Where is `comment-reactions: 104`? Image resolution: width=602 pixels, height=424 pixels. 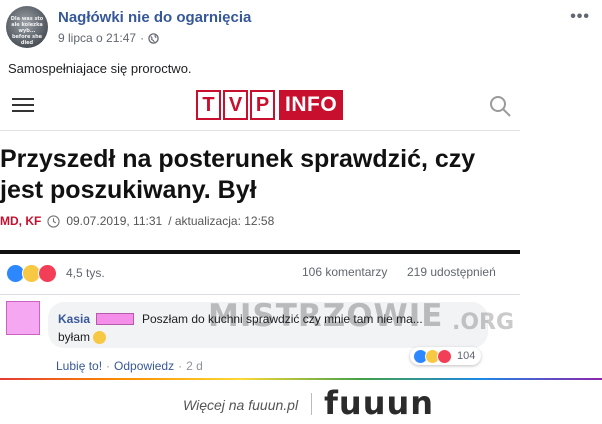 comment-reactions: 104 is located at coordinates (446, 356).